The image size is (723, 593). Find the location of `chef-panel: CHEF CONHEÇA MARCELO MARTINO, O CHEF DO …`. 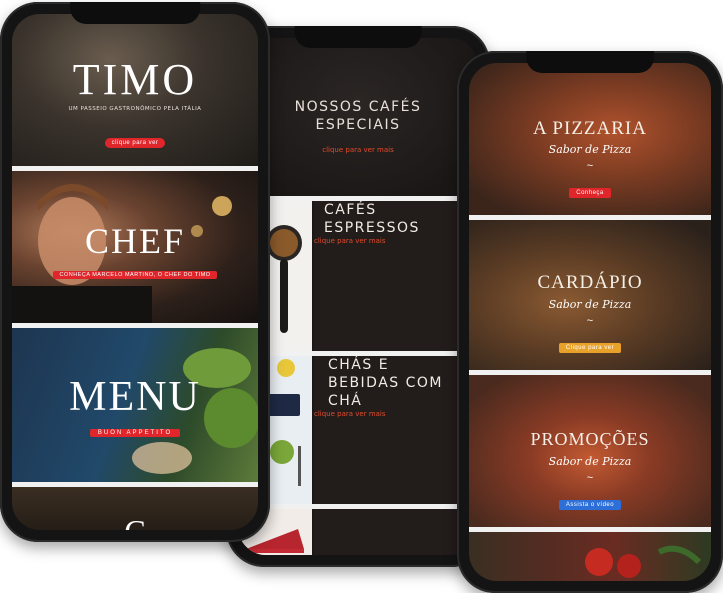

chef-panel: CHEF CONHEÇA MARCELO MARTINO, O CHEF DO … is located at coordinates (135, 247).